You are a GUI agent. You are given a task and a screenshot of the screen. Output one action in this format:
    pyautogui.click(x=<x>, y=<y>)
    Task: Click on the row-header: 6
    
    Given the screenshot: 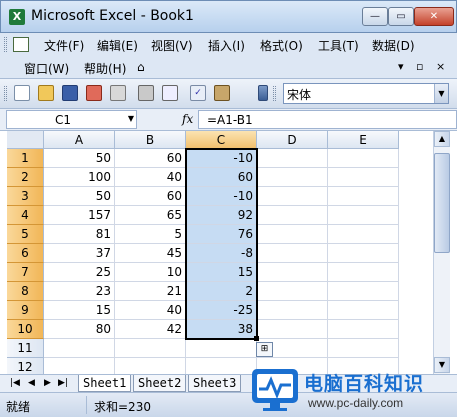 What is the action you would take?
    pyautogui.click(x=25, y=253)
    